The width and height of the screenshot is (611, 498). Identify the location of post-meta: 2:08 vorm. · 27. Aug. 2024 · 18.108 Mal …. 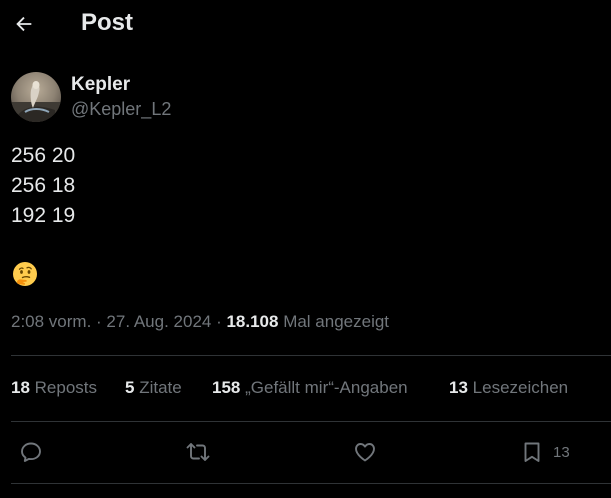
(200, 322).